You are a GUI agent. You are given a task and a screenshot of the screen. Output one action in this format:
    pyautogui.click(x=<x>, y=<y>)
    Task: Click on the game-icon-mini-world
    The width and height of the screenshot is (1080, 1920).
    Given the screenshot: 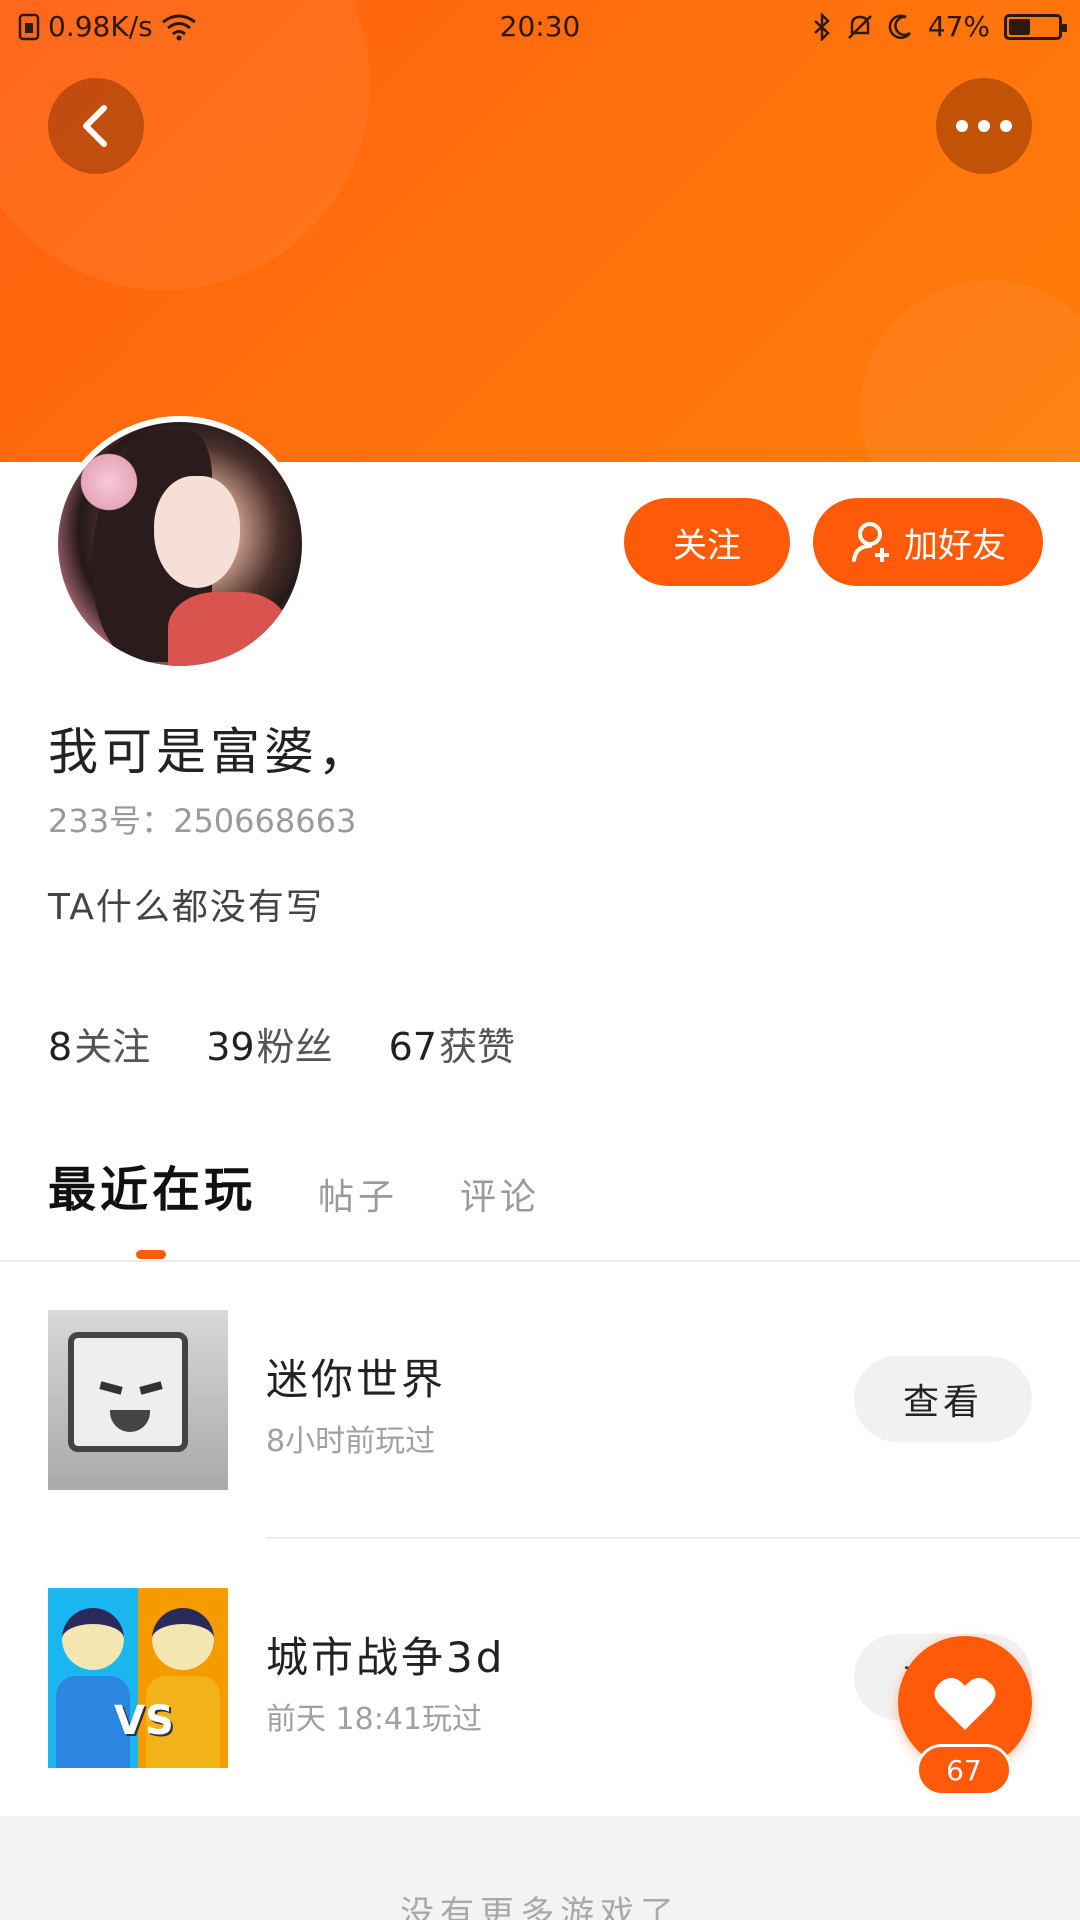 What is the action you would take?
    pyautogui.click(x=138, y=1400)
    